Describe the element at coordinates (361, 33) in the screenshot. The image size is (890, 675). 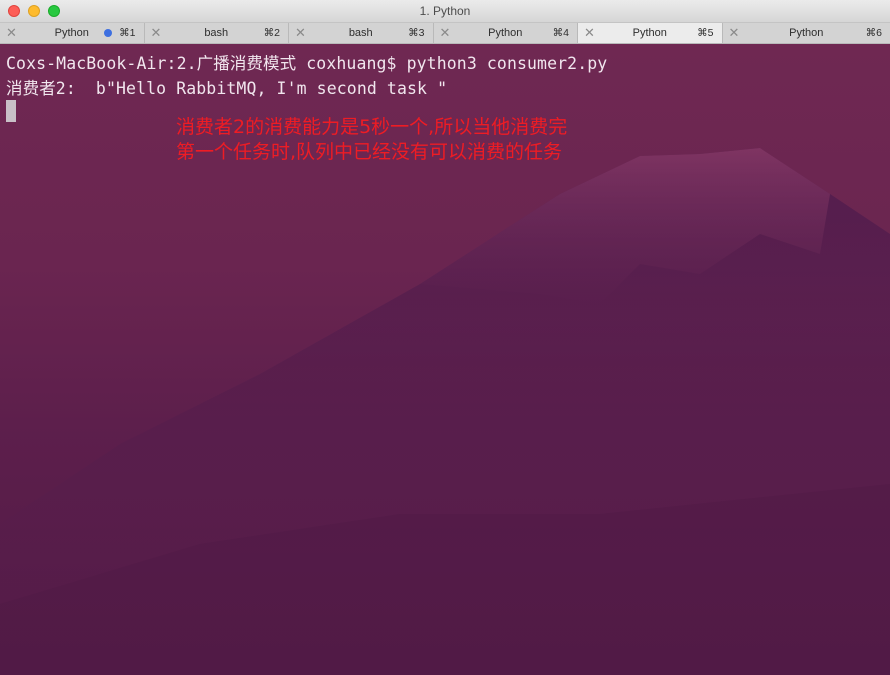
I see `tab-3: ✕ bash ⌘3` at that location.